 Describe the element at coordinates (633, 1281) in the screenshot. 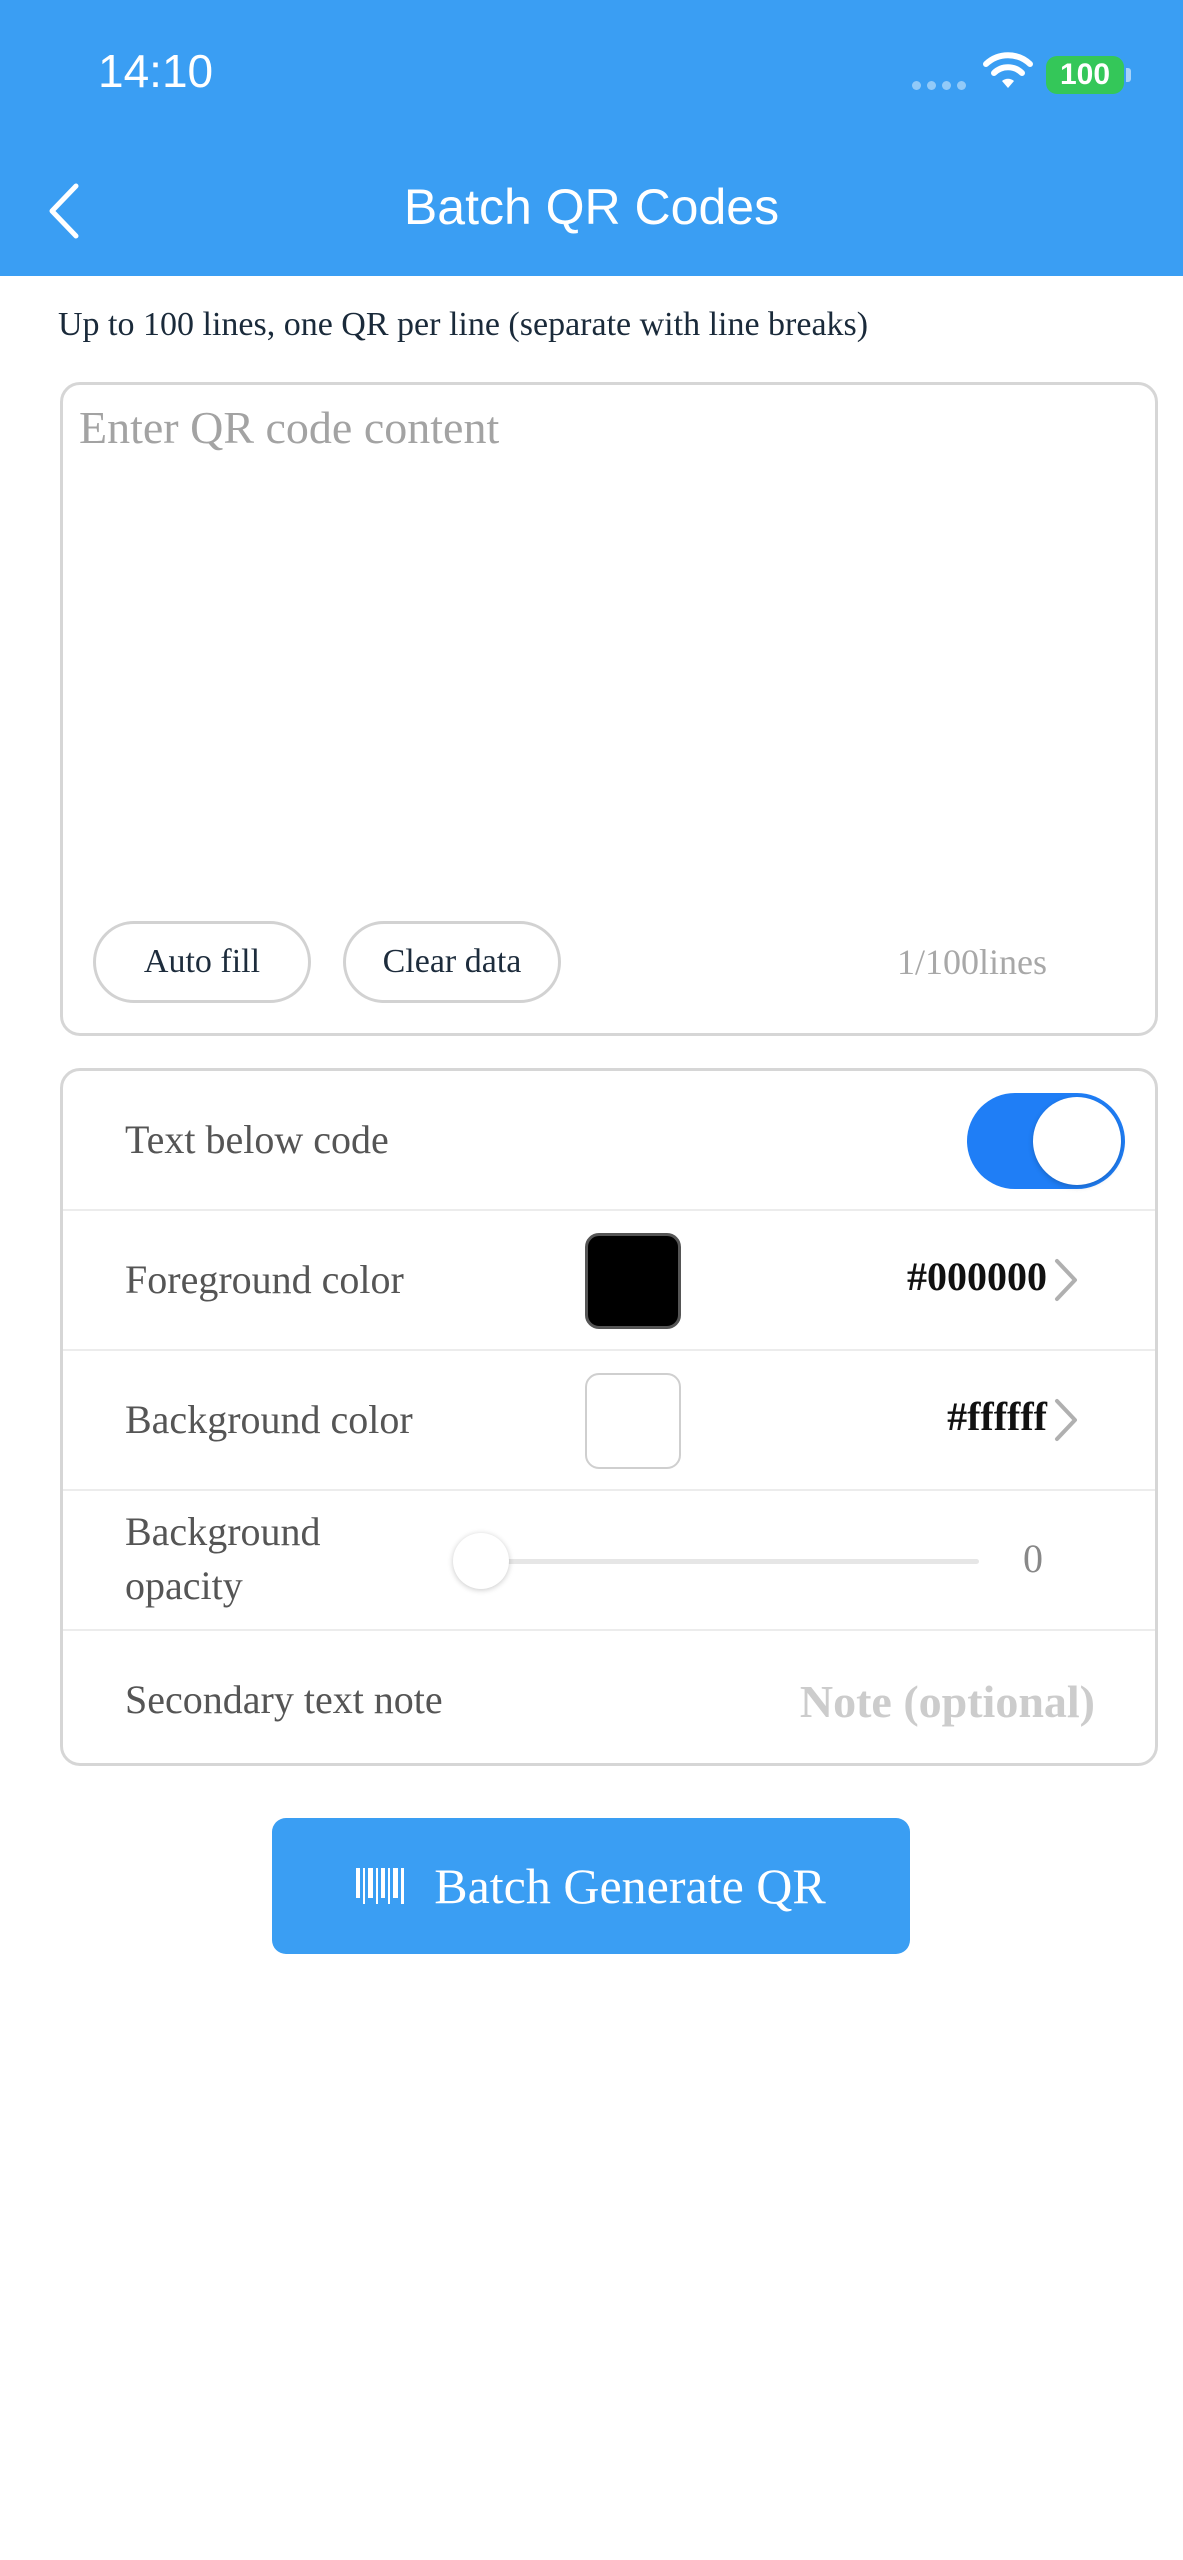

I see `foreground-color-swatch` at that location.